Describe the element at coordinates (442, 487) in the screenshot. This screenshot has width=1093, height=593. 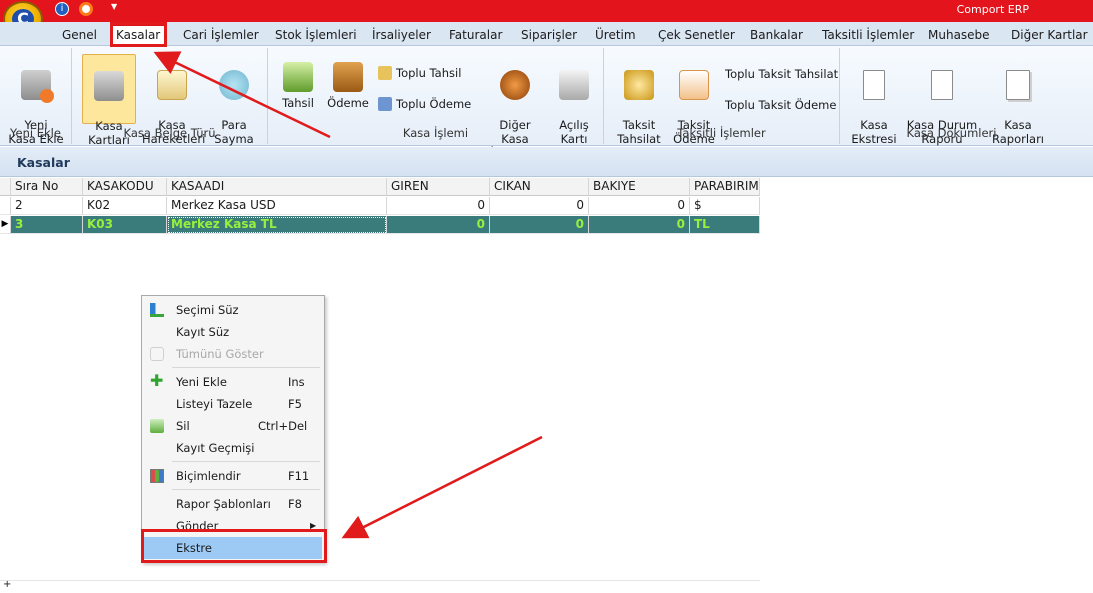
I see `arrow-to-ekstre` at that location.